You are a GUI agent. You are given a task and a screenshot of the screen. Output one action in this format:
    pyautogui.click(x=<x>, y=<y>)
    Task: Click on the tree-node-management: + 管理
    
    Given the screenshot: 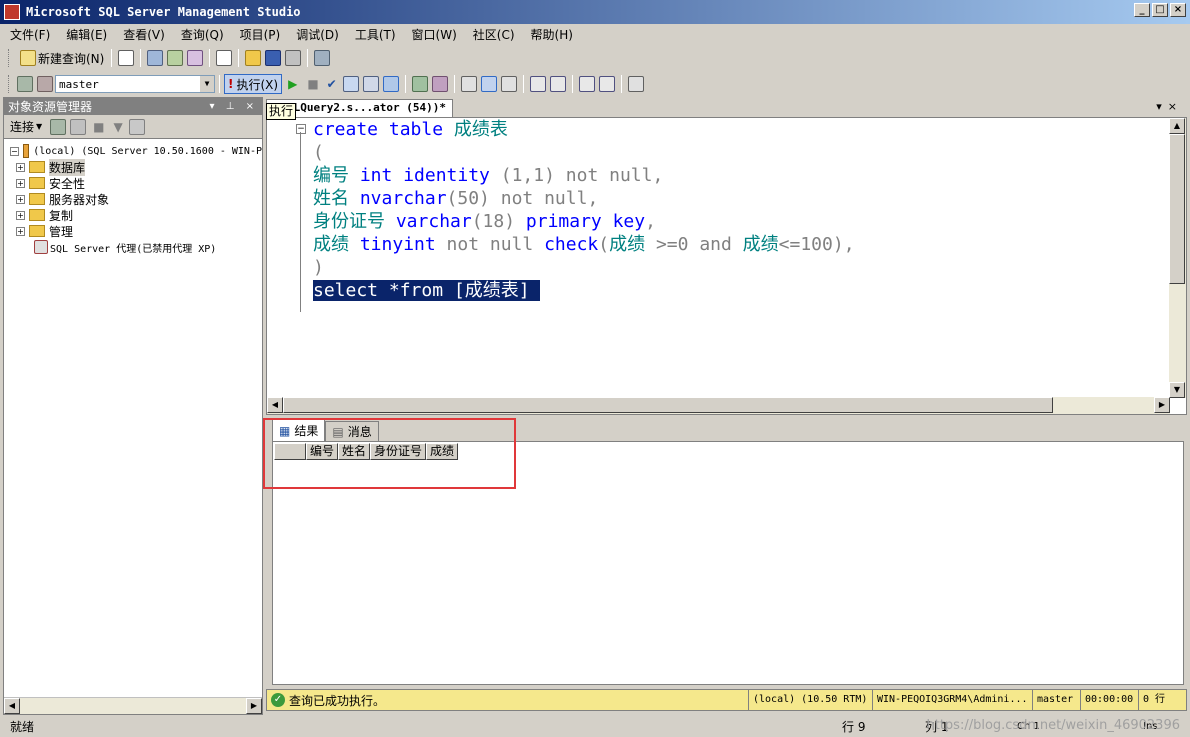 What is the action you would take?
    pyautogui.click(x=133, y=231)
    